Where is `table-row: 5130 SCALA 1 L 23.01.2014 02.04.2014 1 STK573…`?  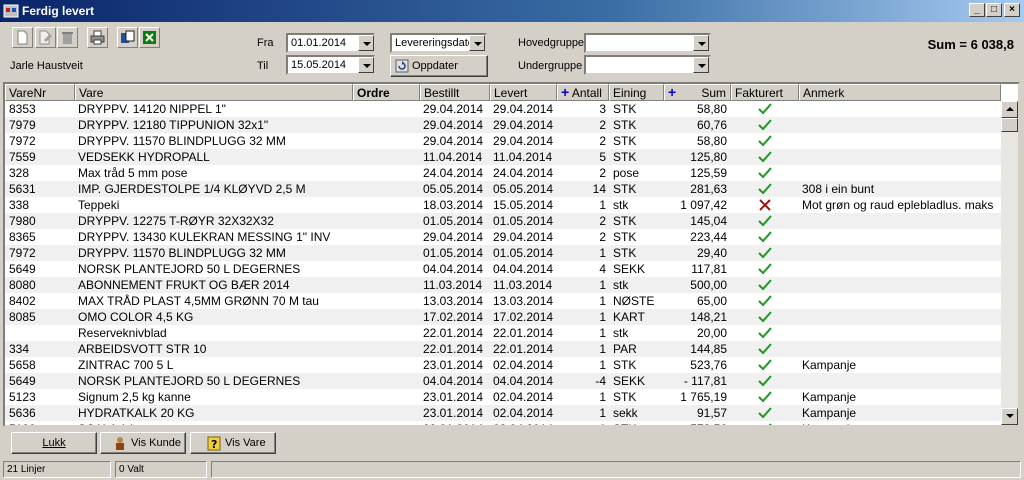 table-row: 5130 SCALA 1 L 23.01.2014 02.04.2014 1 STK573… is located at coordinates (503, 423).